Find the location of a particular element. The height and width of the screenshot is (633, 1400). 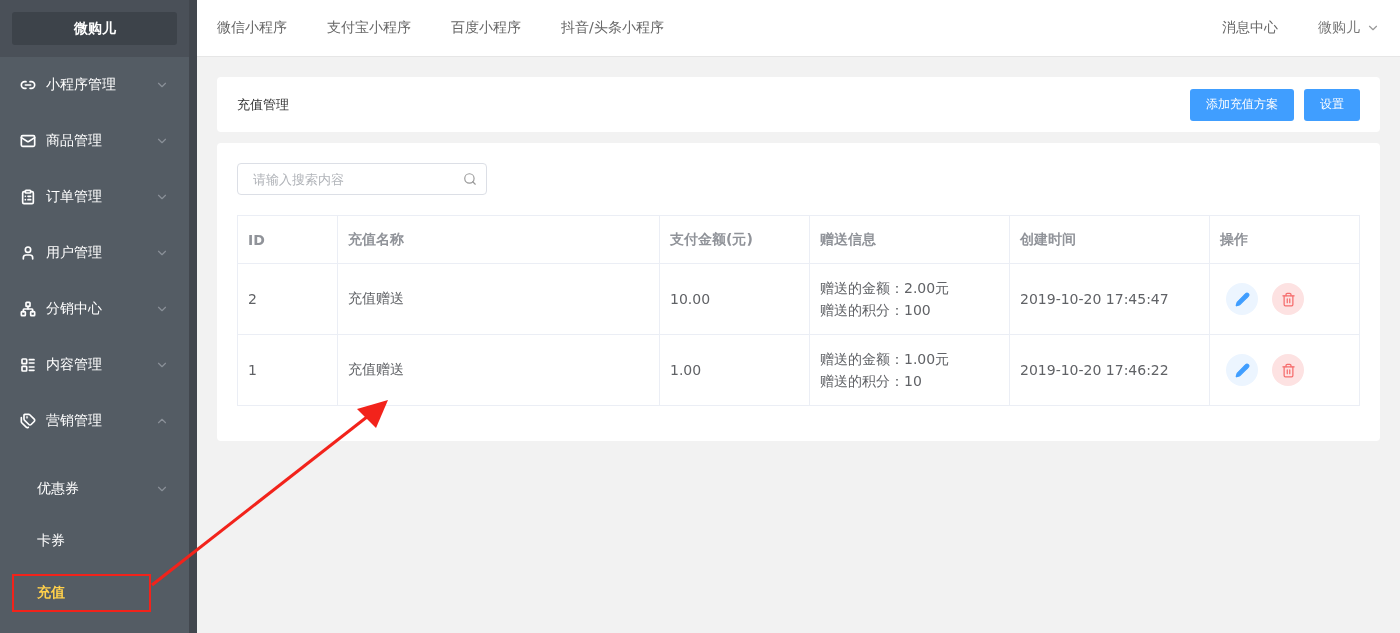

sidebar-menu-item: 小程序管理 is located at coordinates (94, 85).